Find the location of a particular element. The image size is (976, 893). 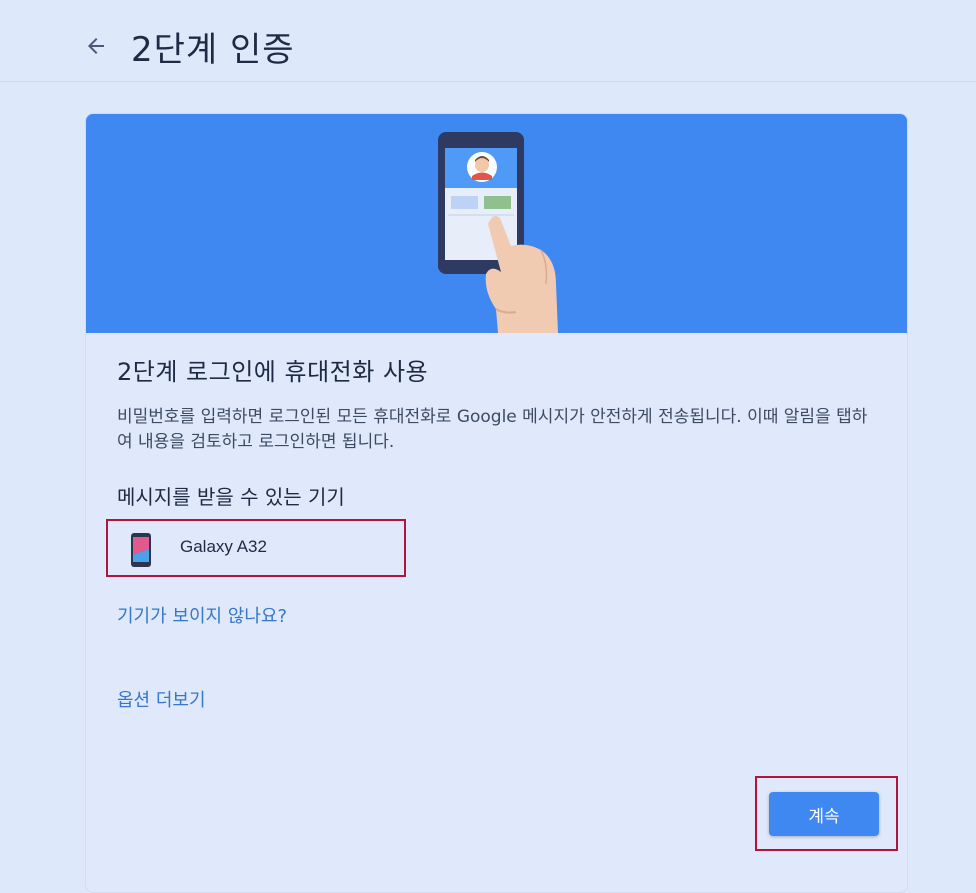

device-missing-link: 기기가 보이지 않나요? is located at coordinates (202, 615).